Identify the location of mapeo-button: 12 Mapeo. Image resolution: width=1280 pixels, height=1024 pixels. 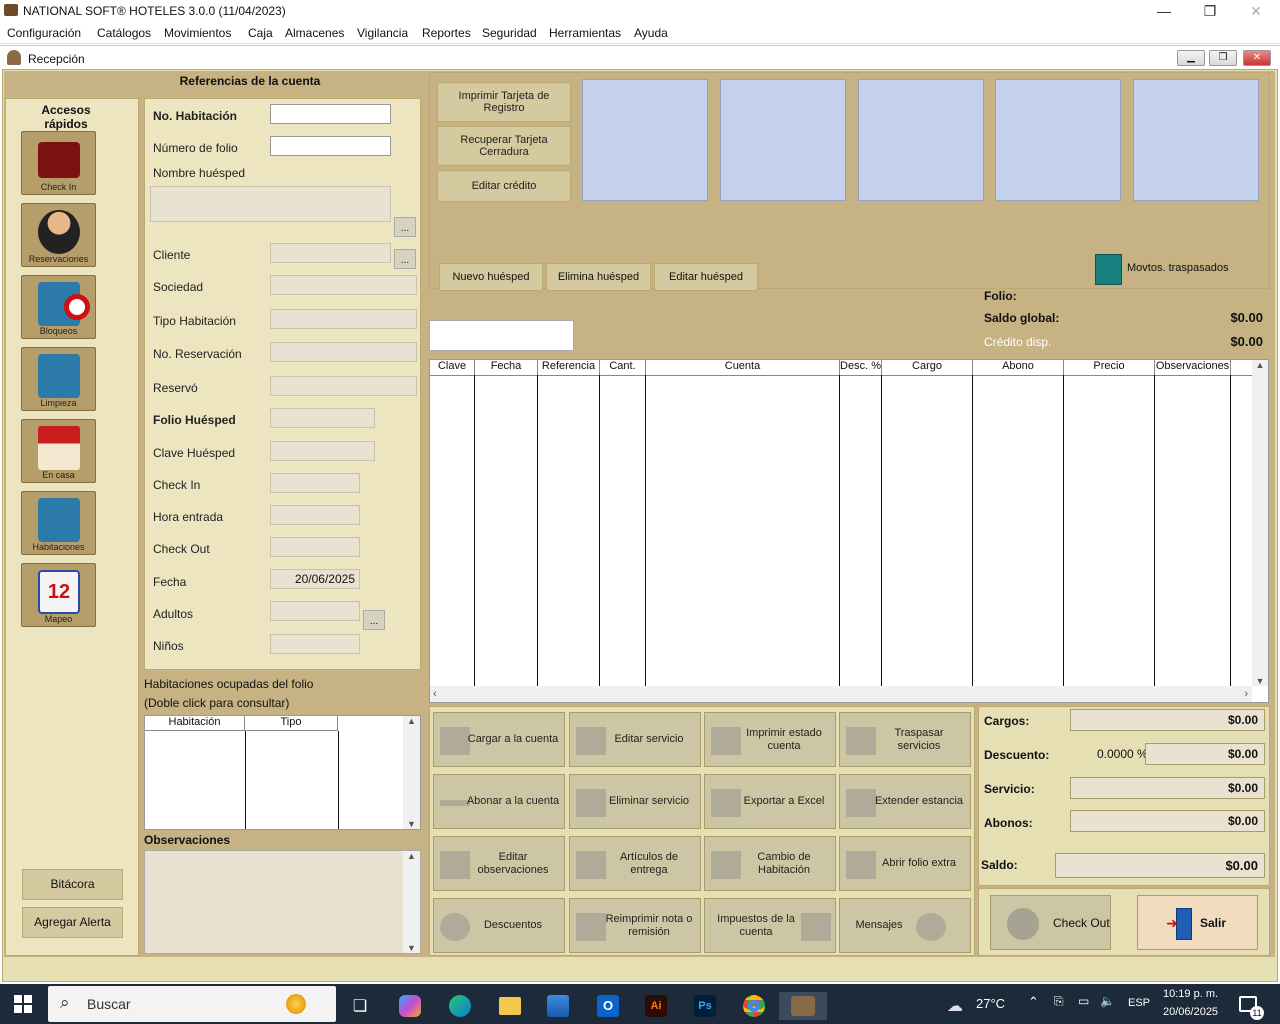
(58, 595).